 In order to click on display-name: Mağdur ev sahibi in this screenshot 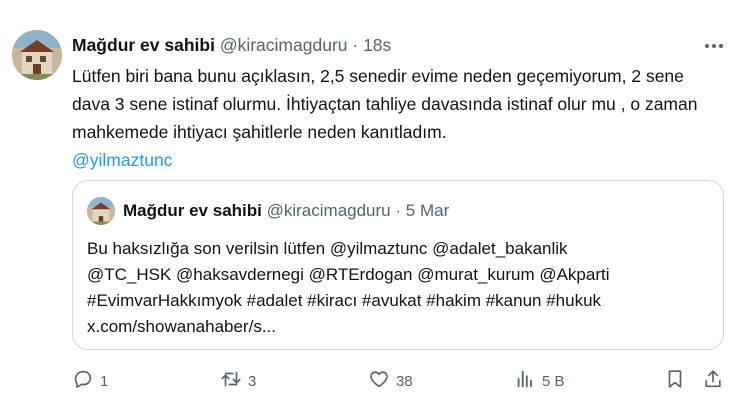, I will do `click(143, 45)`.